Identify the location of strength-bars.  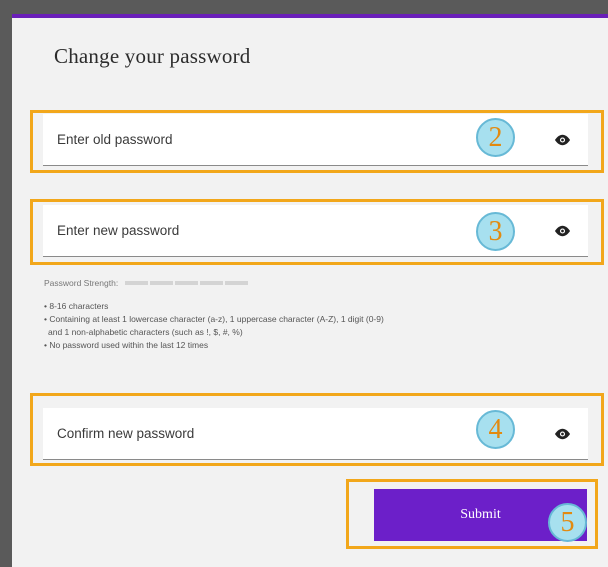
(187, 283).